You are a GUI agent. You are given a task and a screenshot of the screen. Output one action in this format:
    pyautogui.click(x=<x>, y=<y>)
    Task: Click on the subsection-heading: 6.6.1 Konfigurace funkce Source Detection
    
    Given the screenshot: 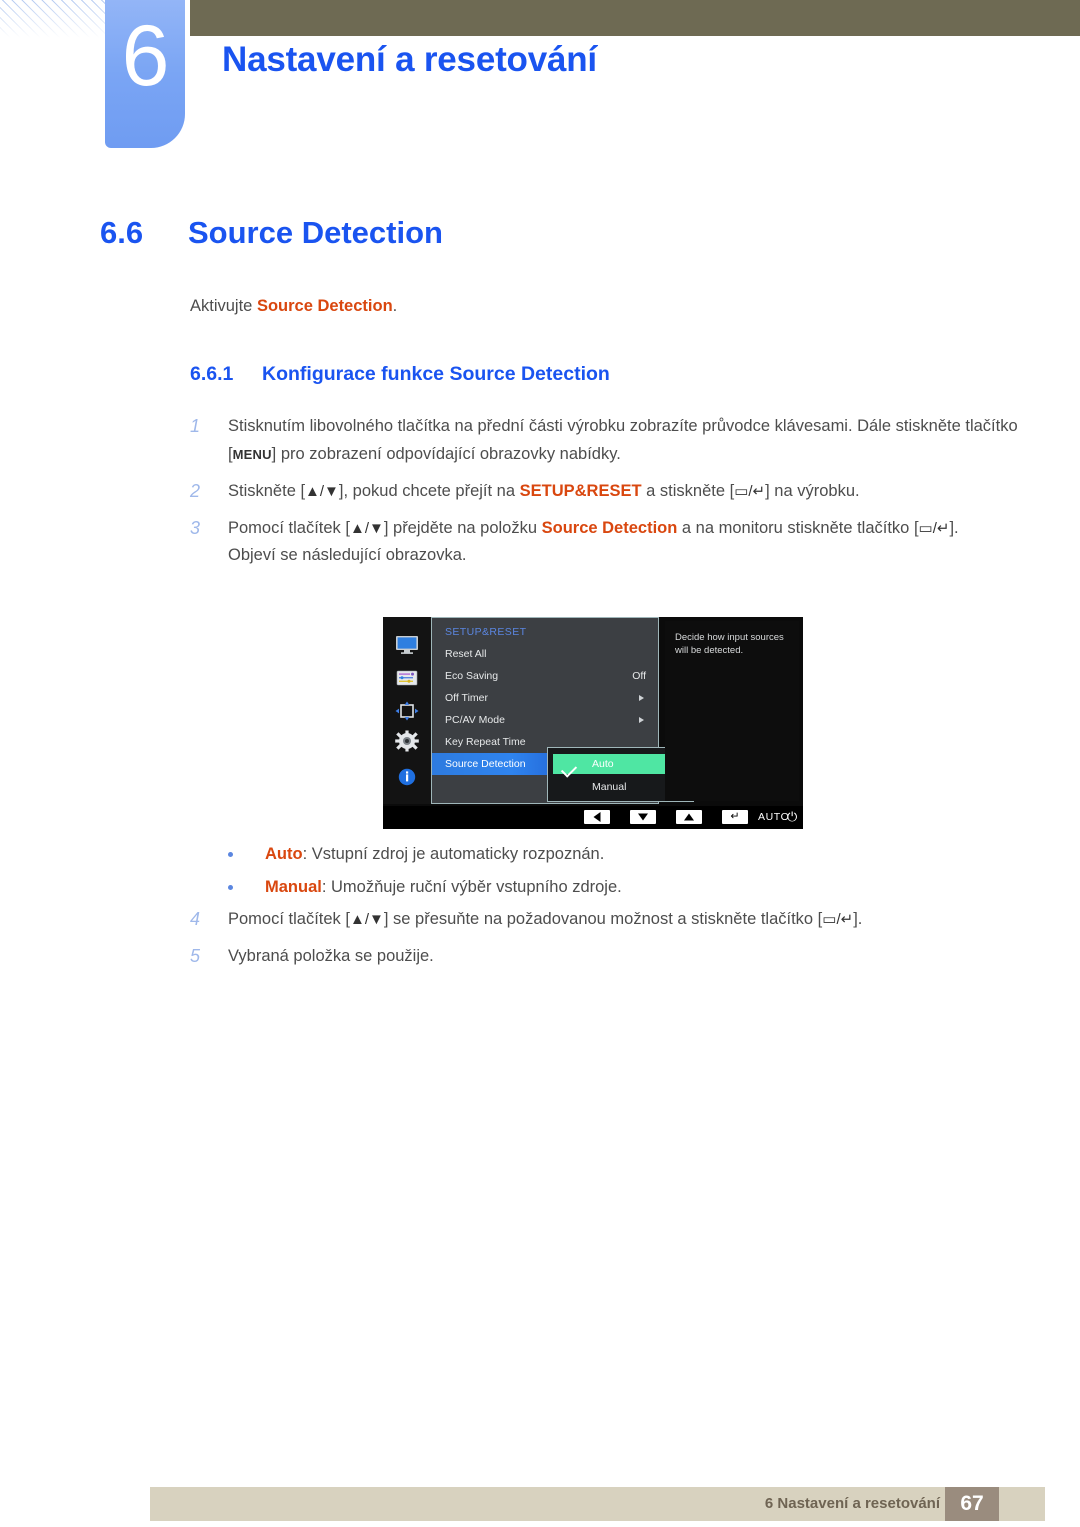 What is the action you would take?
    pyautogui.click(x=400, y=374)
    